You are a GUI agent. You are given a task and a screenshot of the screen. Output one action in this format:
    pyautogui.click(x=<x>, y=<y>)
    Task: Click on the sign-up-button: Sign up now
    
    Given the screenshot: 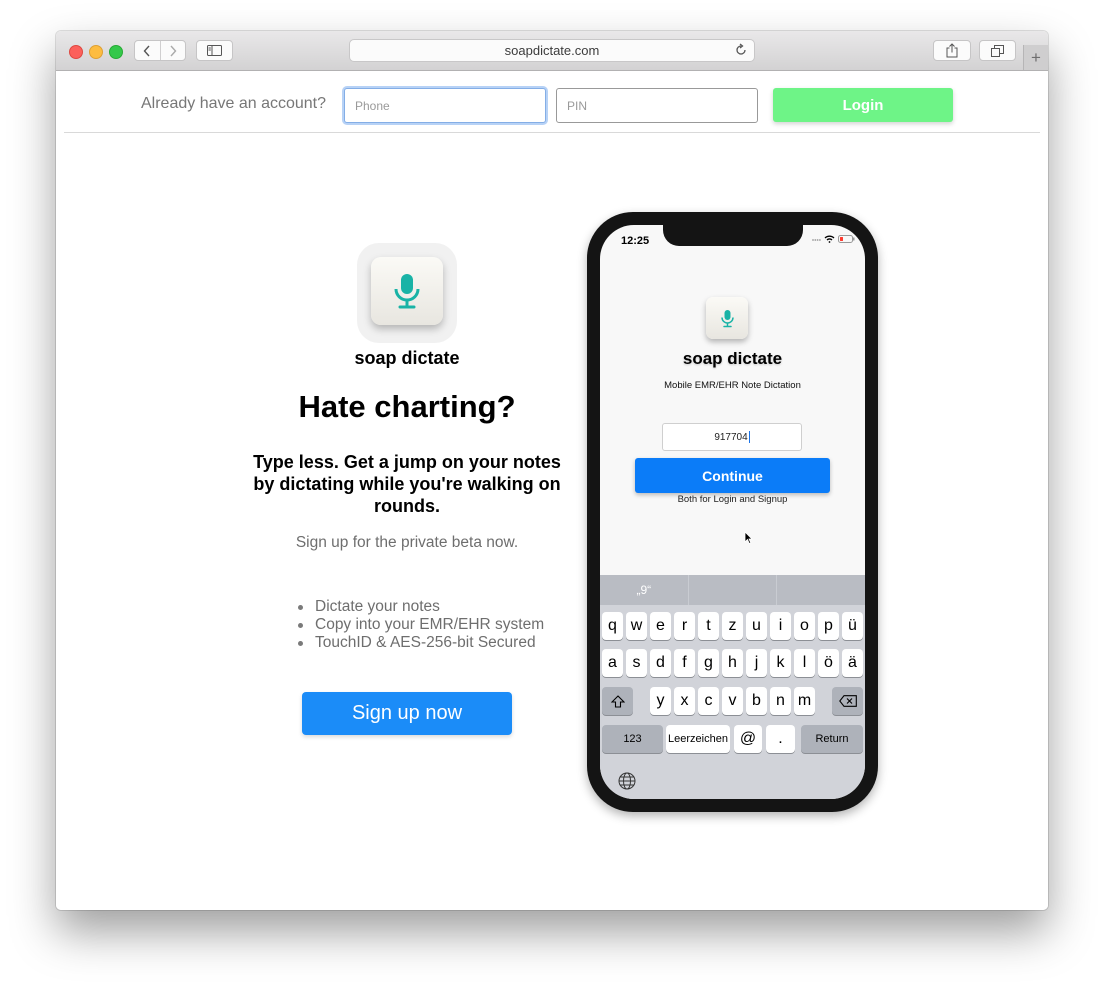 What is the action you would take?
    pyautogui.click(x=407, y=713)
    